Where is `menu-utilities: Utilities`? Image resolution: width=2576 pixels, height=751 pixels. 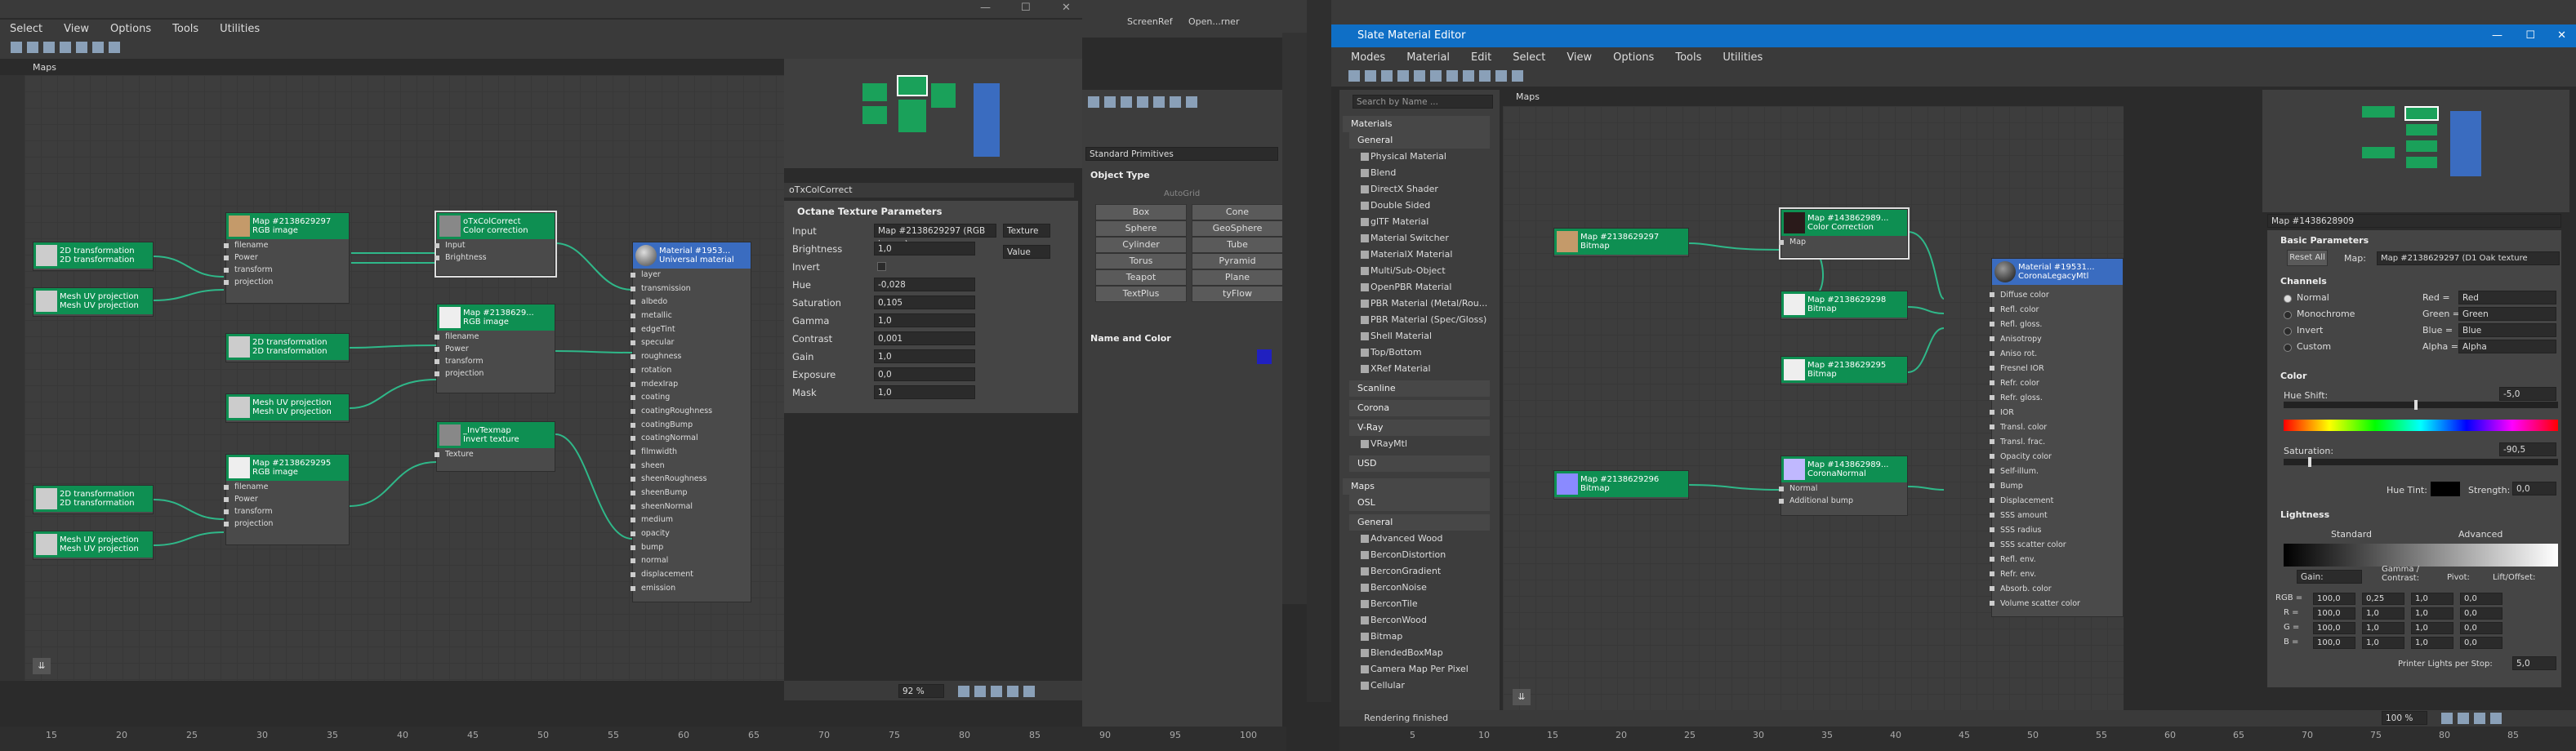
menu-utilities: Utilities is located at coordinates (1743, 57).